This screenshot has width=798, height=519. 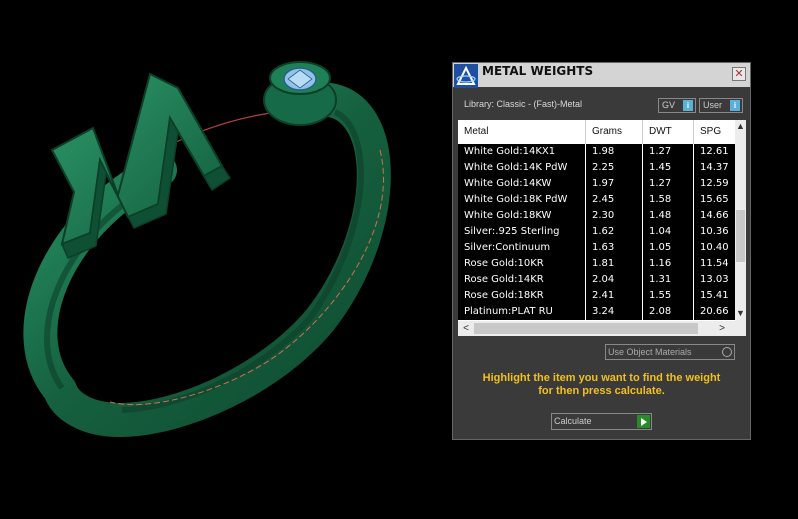 I want to click on table-row: White Gold:14KX1 1.98 1.27 12.61, so click(x=597, y=152).